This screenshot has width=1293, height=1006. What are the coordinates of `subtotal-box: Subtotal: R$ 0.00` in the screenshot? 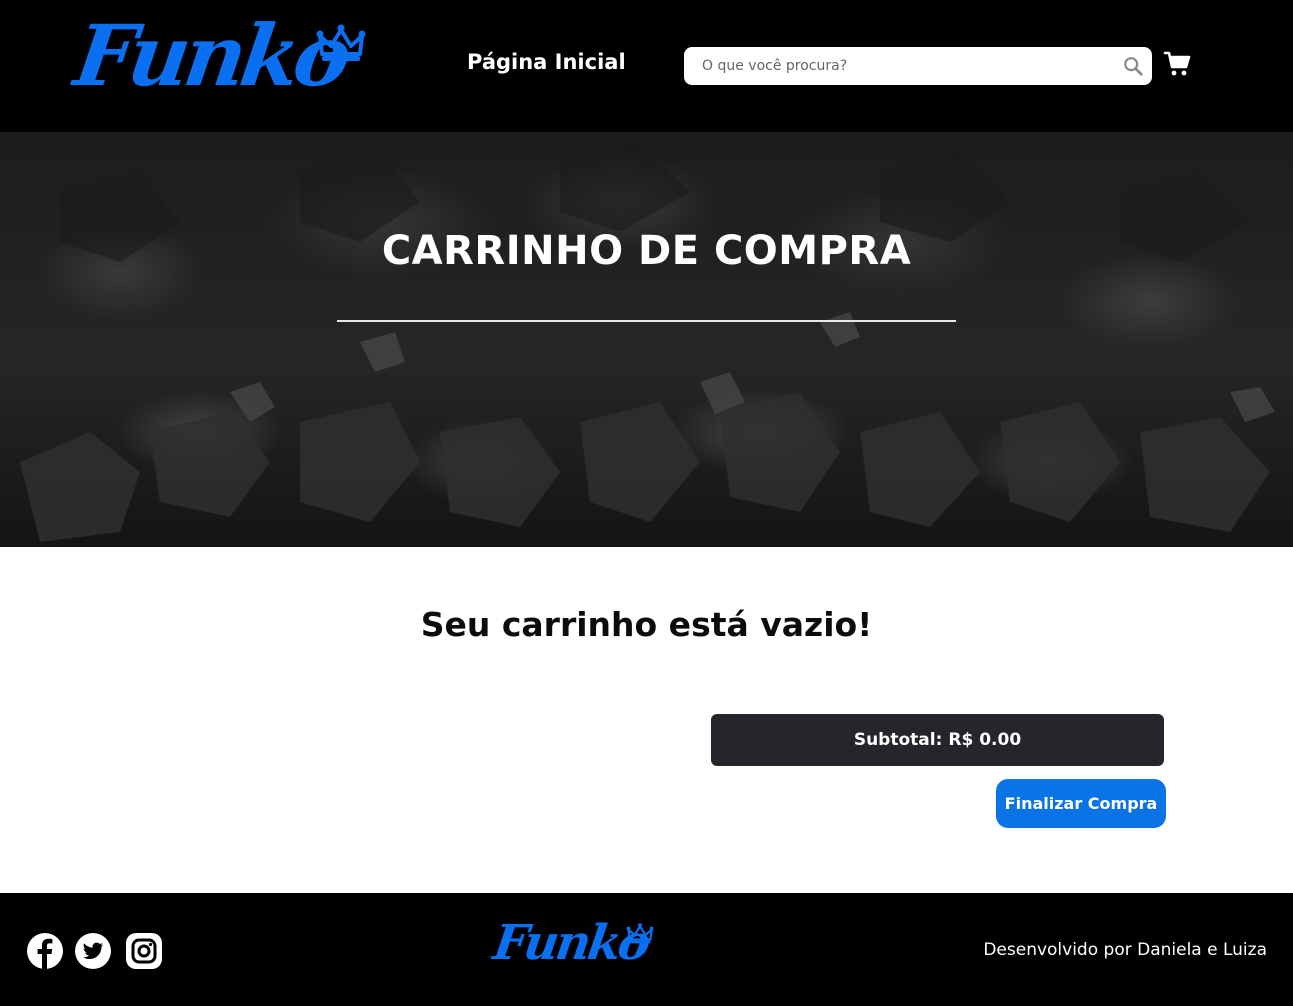 It's located at (937, 740).